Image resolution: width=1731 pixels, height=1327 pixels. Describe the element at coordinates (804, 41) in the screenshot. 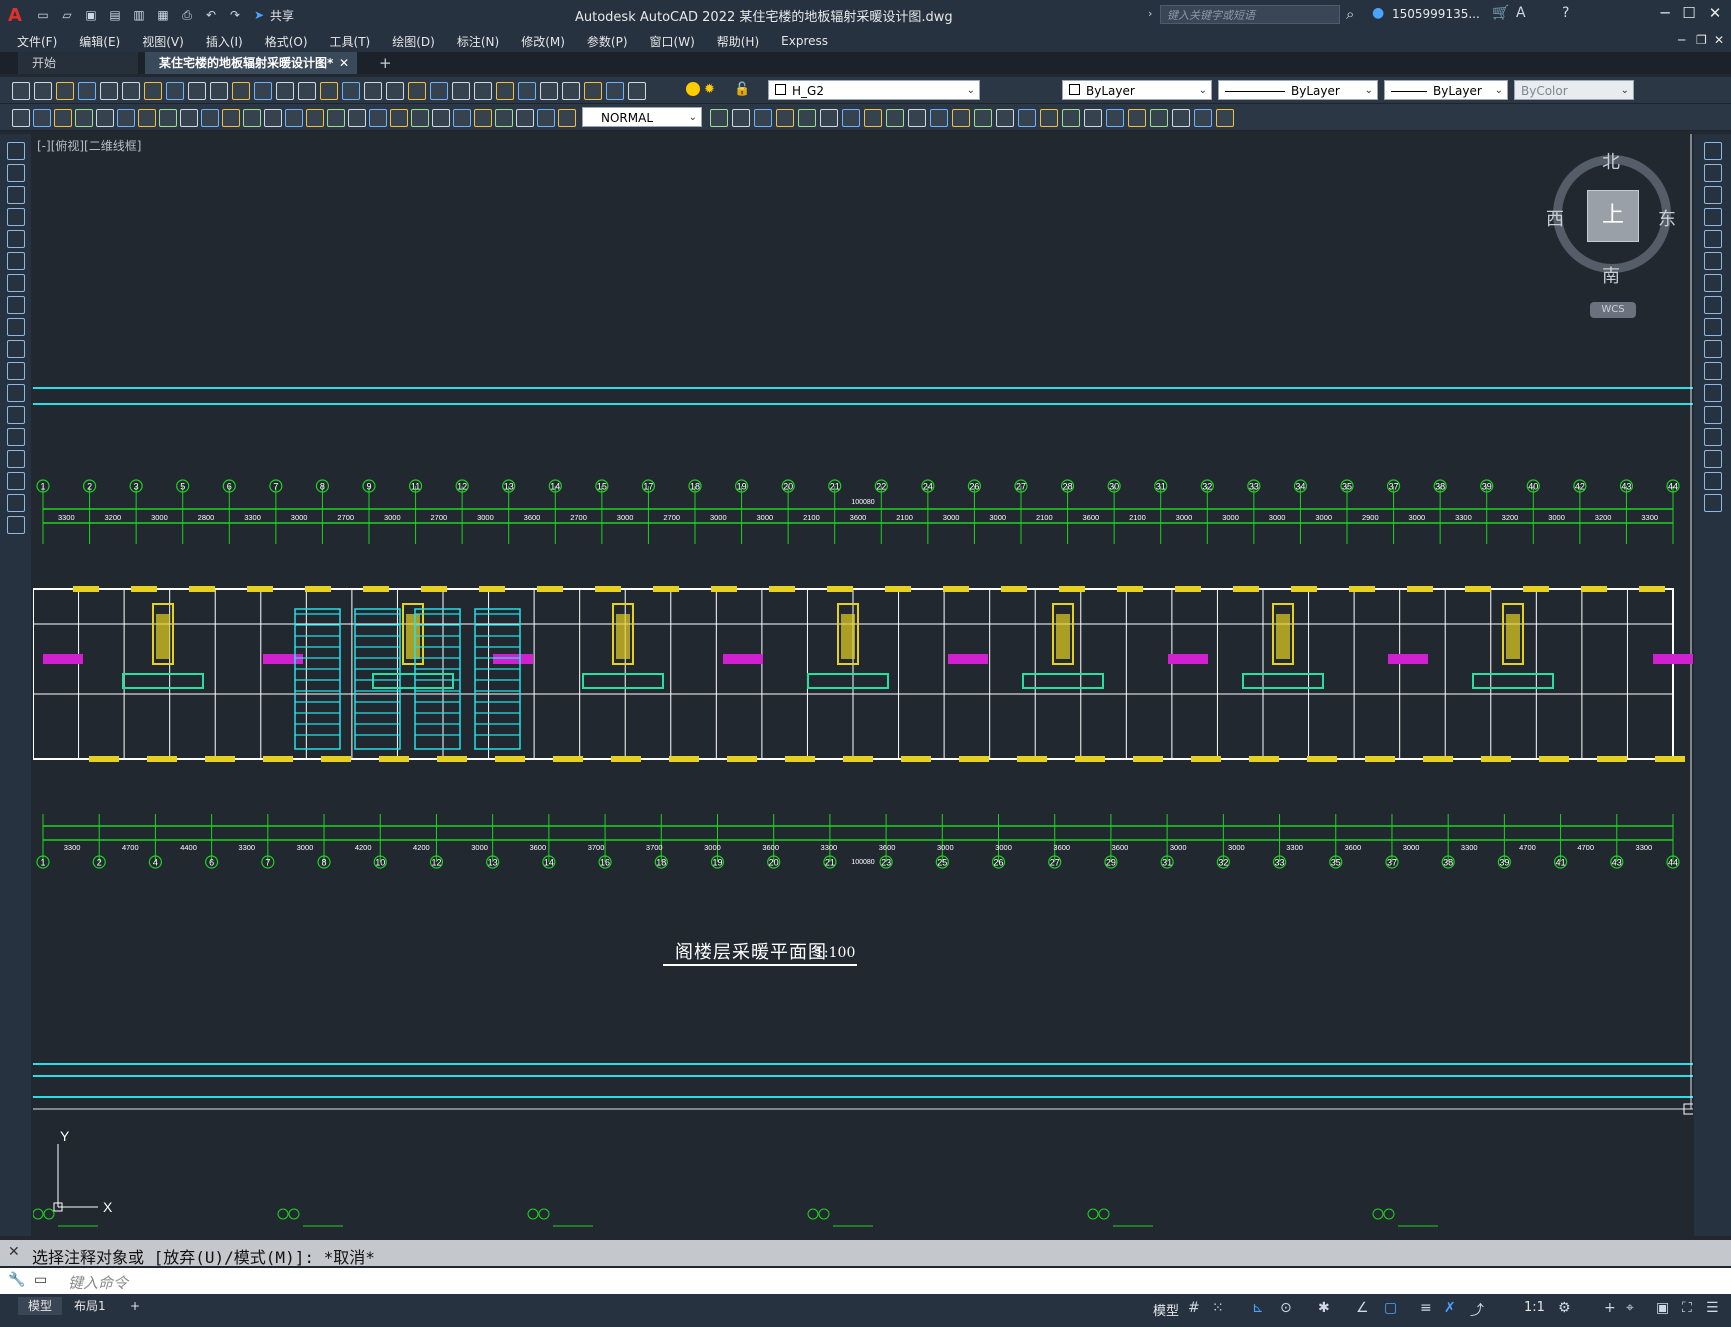

I see `menu-express: Express` at that location.